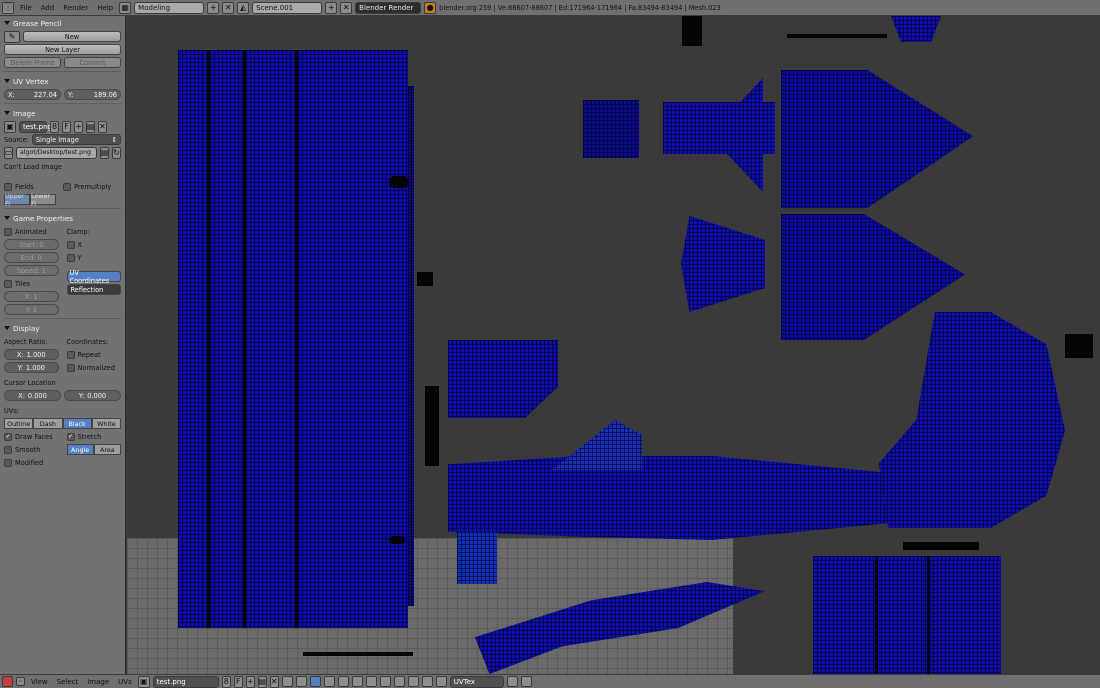  What do you see at coordinates (48, 423) in the screenshot?
I see `uv-mode-dash: Dash` at bounding box center [48, 423].